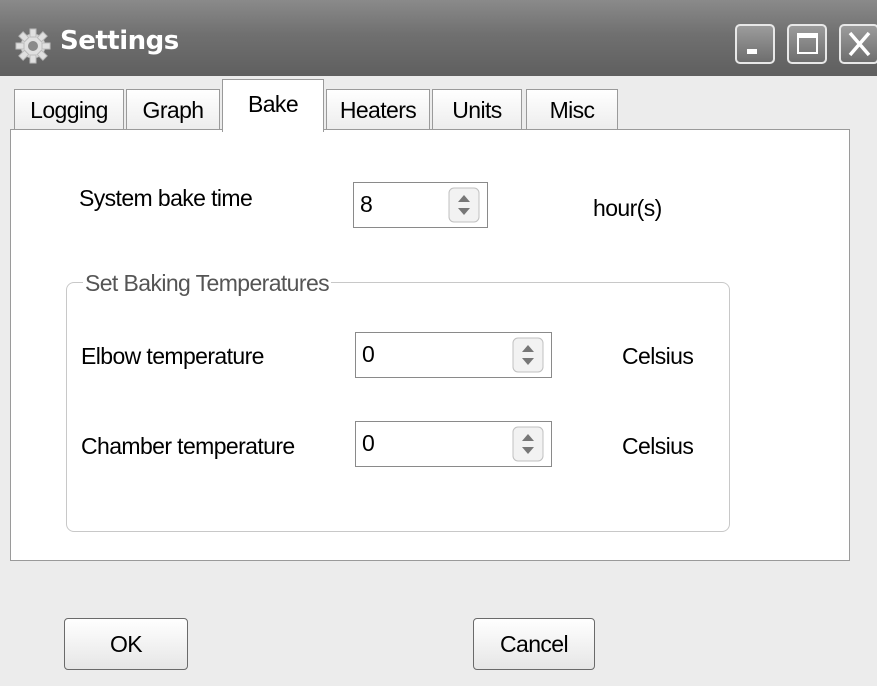 This screenshot has width=877, height=686. Describe the element at coordinates (368, 443) in the screenshot. I see `chamber-temperature-value: 0` at that location.